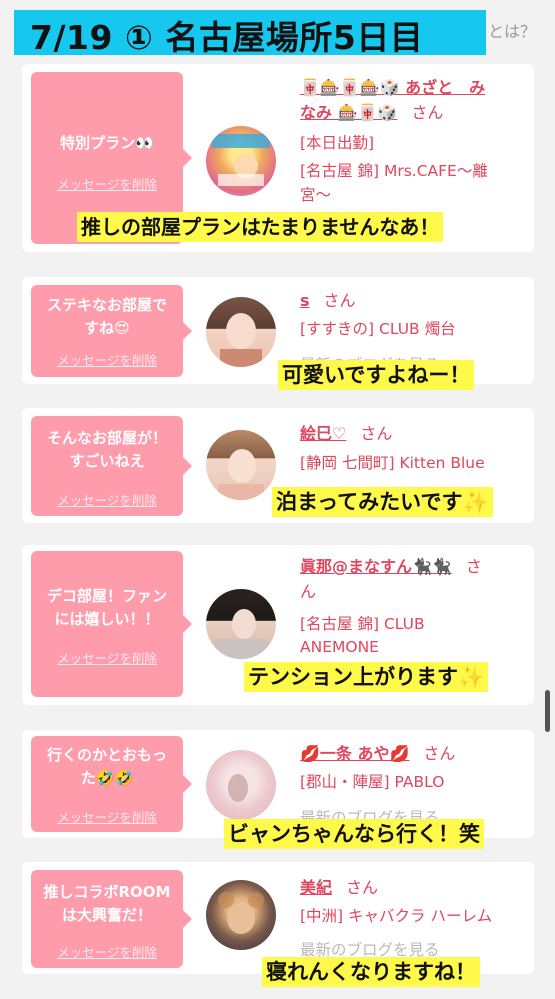  What do you see at coordinates (473, 566) in the screenshot?
I see `honorific: さ` at bounding box center [473, 566].